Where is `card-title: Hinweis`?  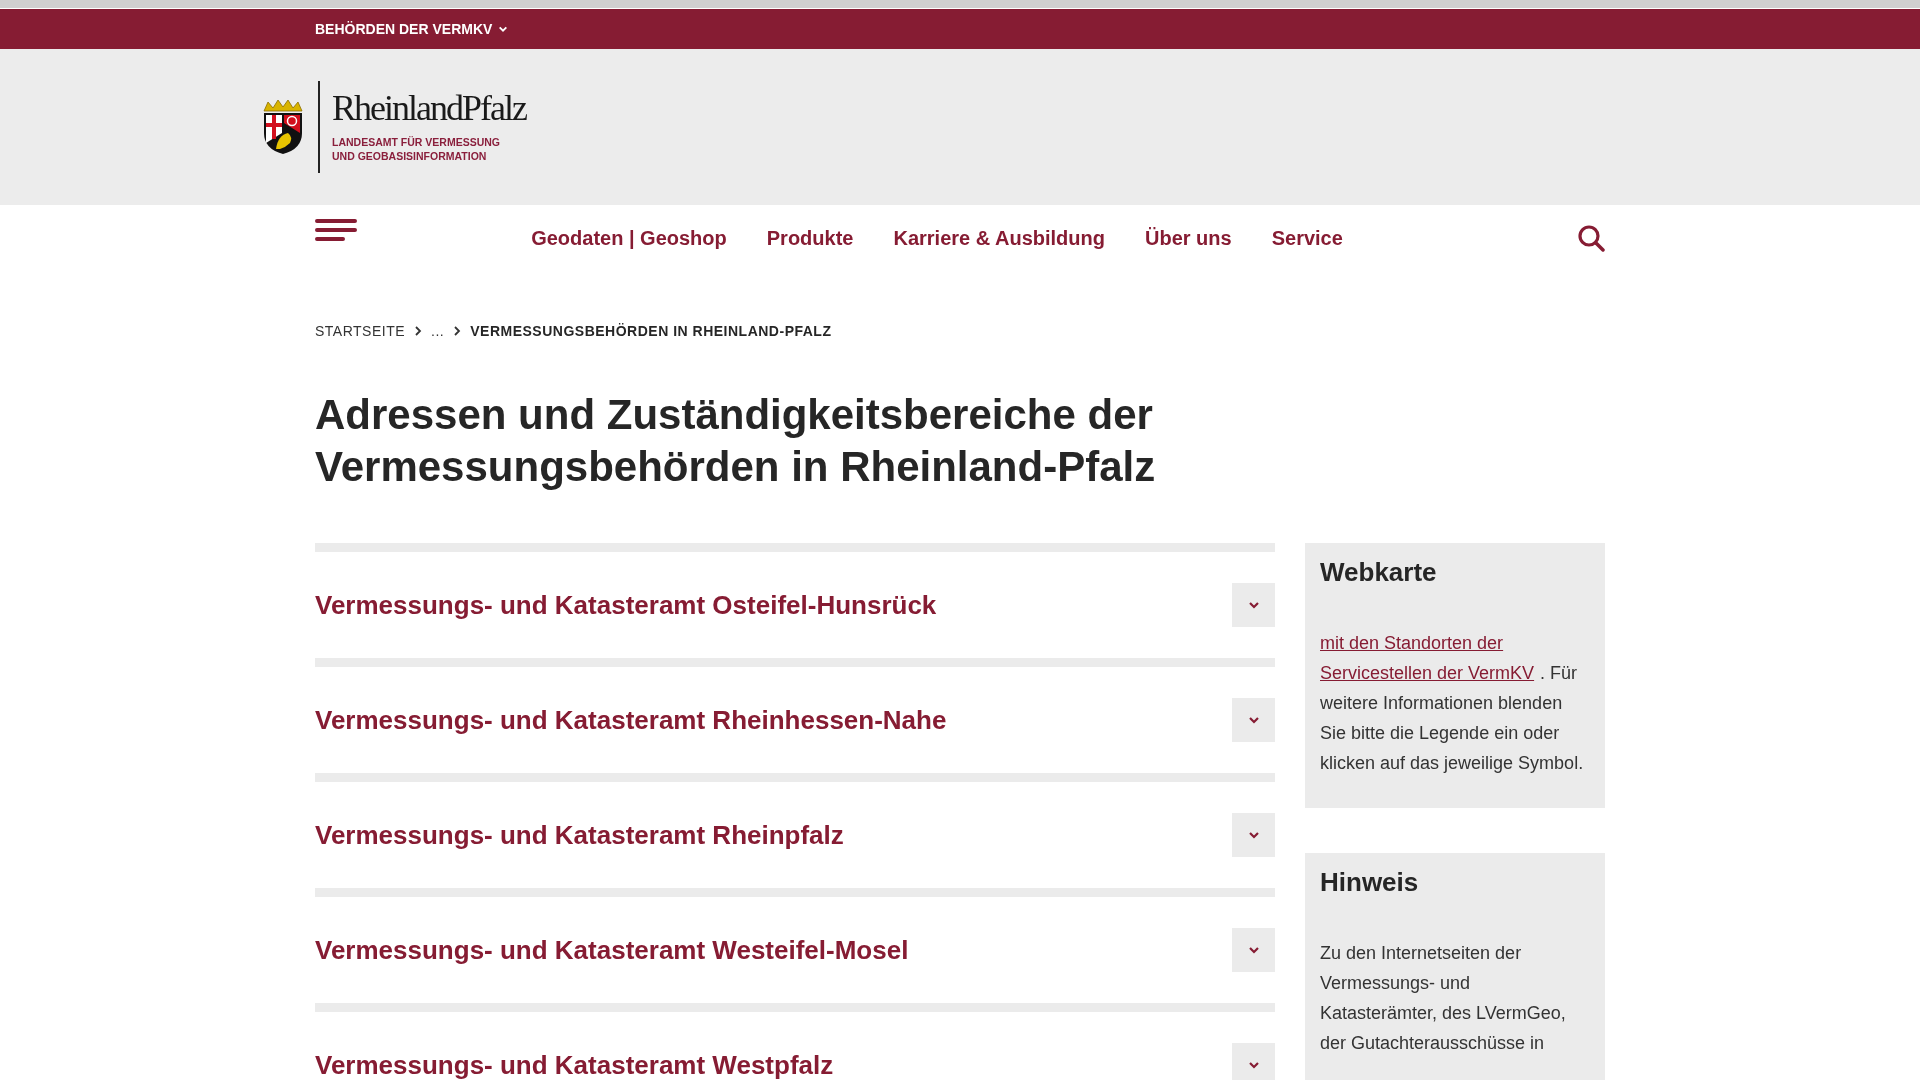
card-title: Hinweis is located at coordinates (1370, 882).